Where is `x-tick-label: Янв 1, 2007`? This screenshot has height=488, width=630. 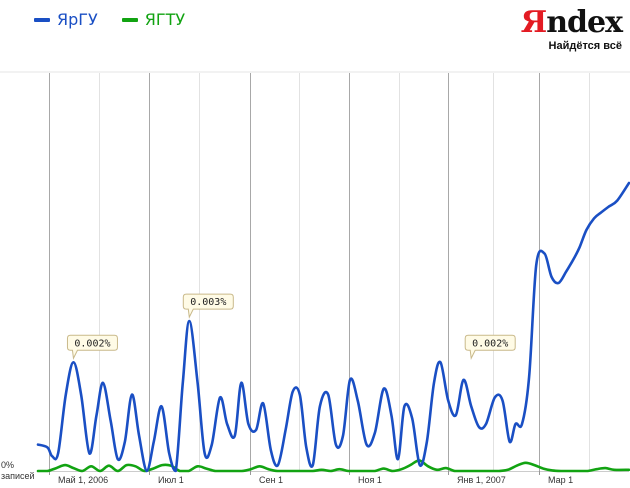
x-tick-label: Янв 1, 2007 is located at coordinates (481, 480).